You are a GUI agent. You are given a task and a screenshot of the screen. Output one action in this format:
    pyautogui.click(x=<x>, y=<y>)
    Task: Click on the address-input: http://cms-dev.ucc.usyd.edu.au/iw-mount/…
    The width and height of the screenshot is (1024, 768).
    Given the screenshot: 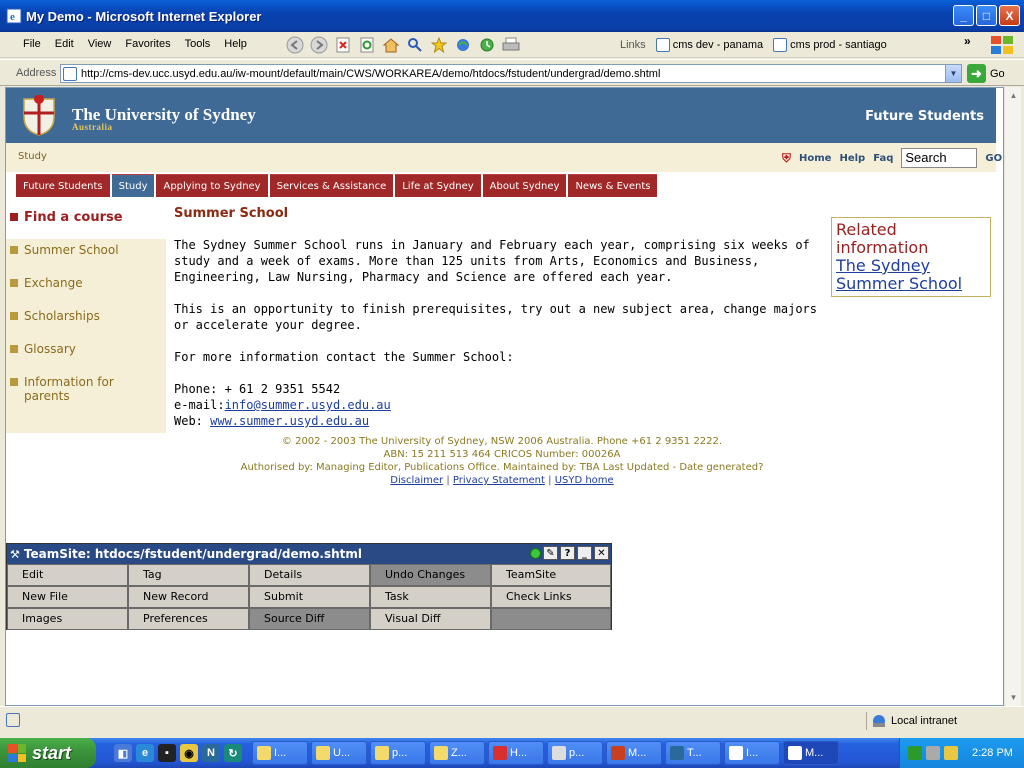 What is the action you would take?
    pyautogui.click(x=511, y=73)
    